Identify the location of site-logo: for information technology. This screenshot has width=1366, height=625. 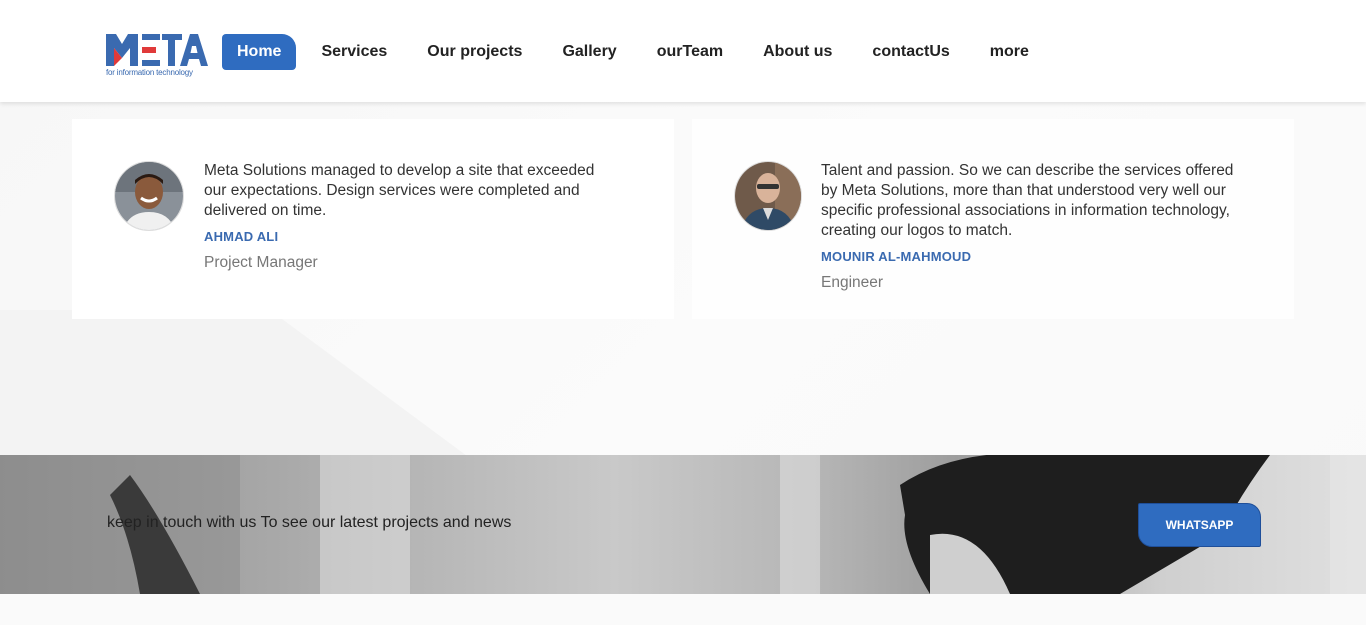
(157, 56).